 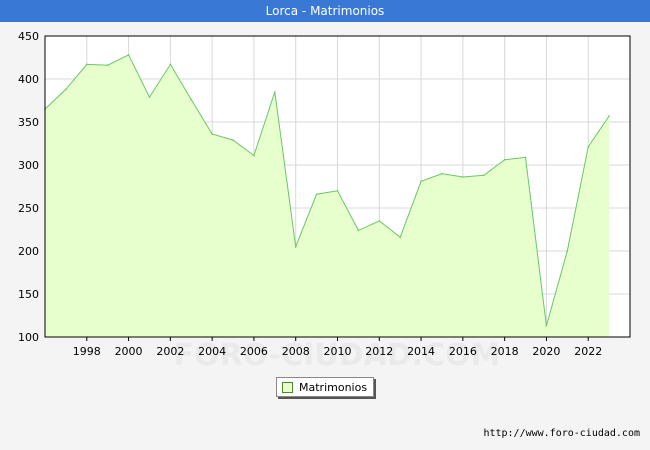 I want to click on y-tick-label: 400, so click(x=28, y=79).